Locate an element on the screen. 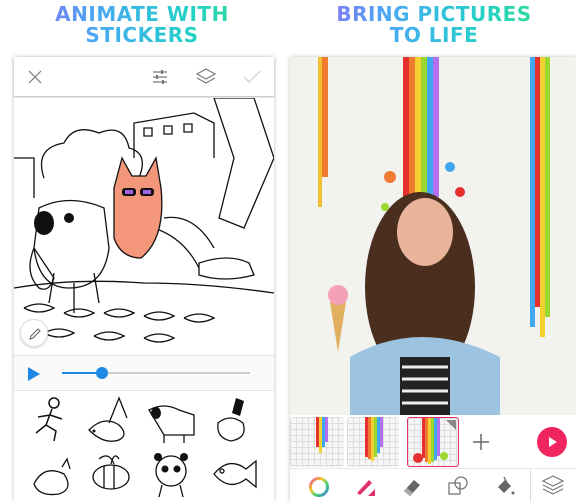  sticker-panda is located at coordinates (171, 474).